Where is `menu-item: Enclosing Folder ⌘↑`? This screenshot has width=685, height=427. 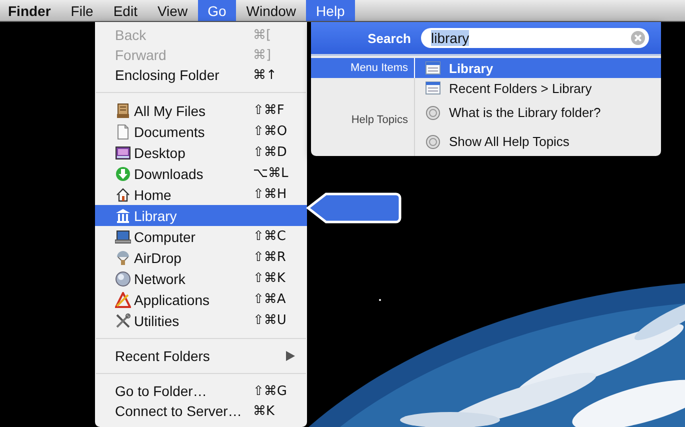 menu-item: Enclosing Folder ⌘↑ is located at coordinates (201, 75).